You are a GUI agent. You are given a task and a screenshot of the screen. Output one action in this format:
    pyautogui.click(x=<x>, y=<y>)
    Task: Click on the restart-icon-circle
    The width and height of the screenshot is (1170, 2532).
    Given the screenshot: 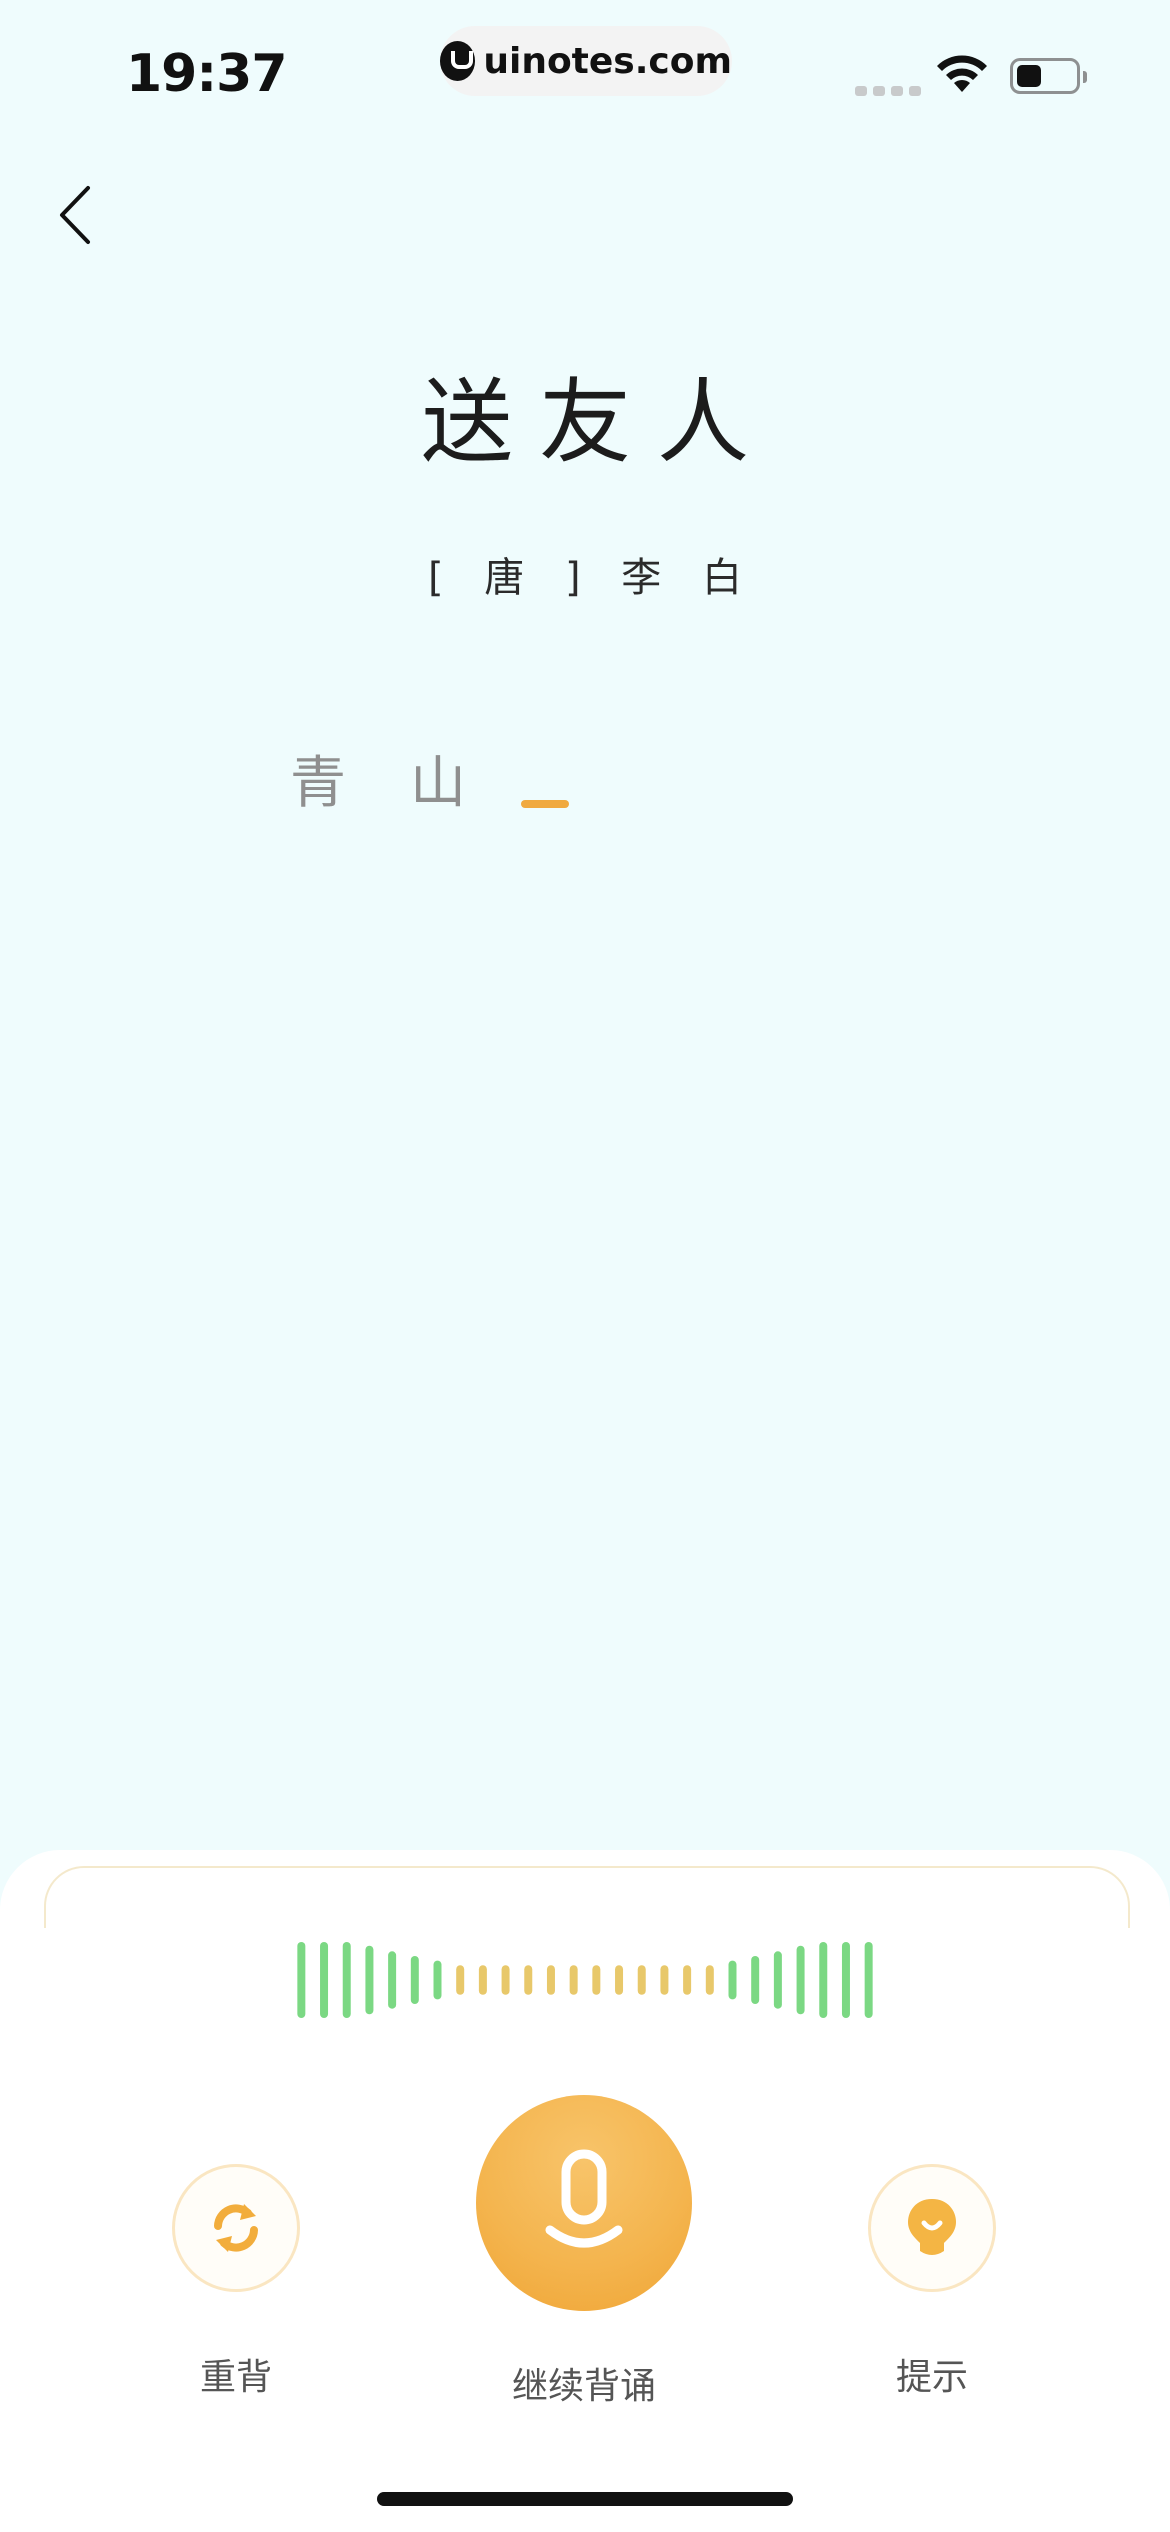 What is the action you would take?
    pyautogui.click(x=236, y=2228)
    